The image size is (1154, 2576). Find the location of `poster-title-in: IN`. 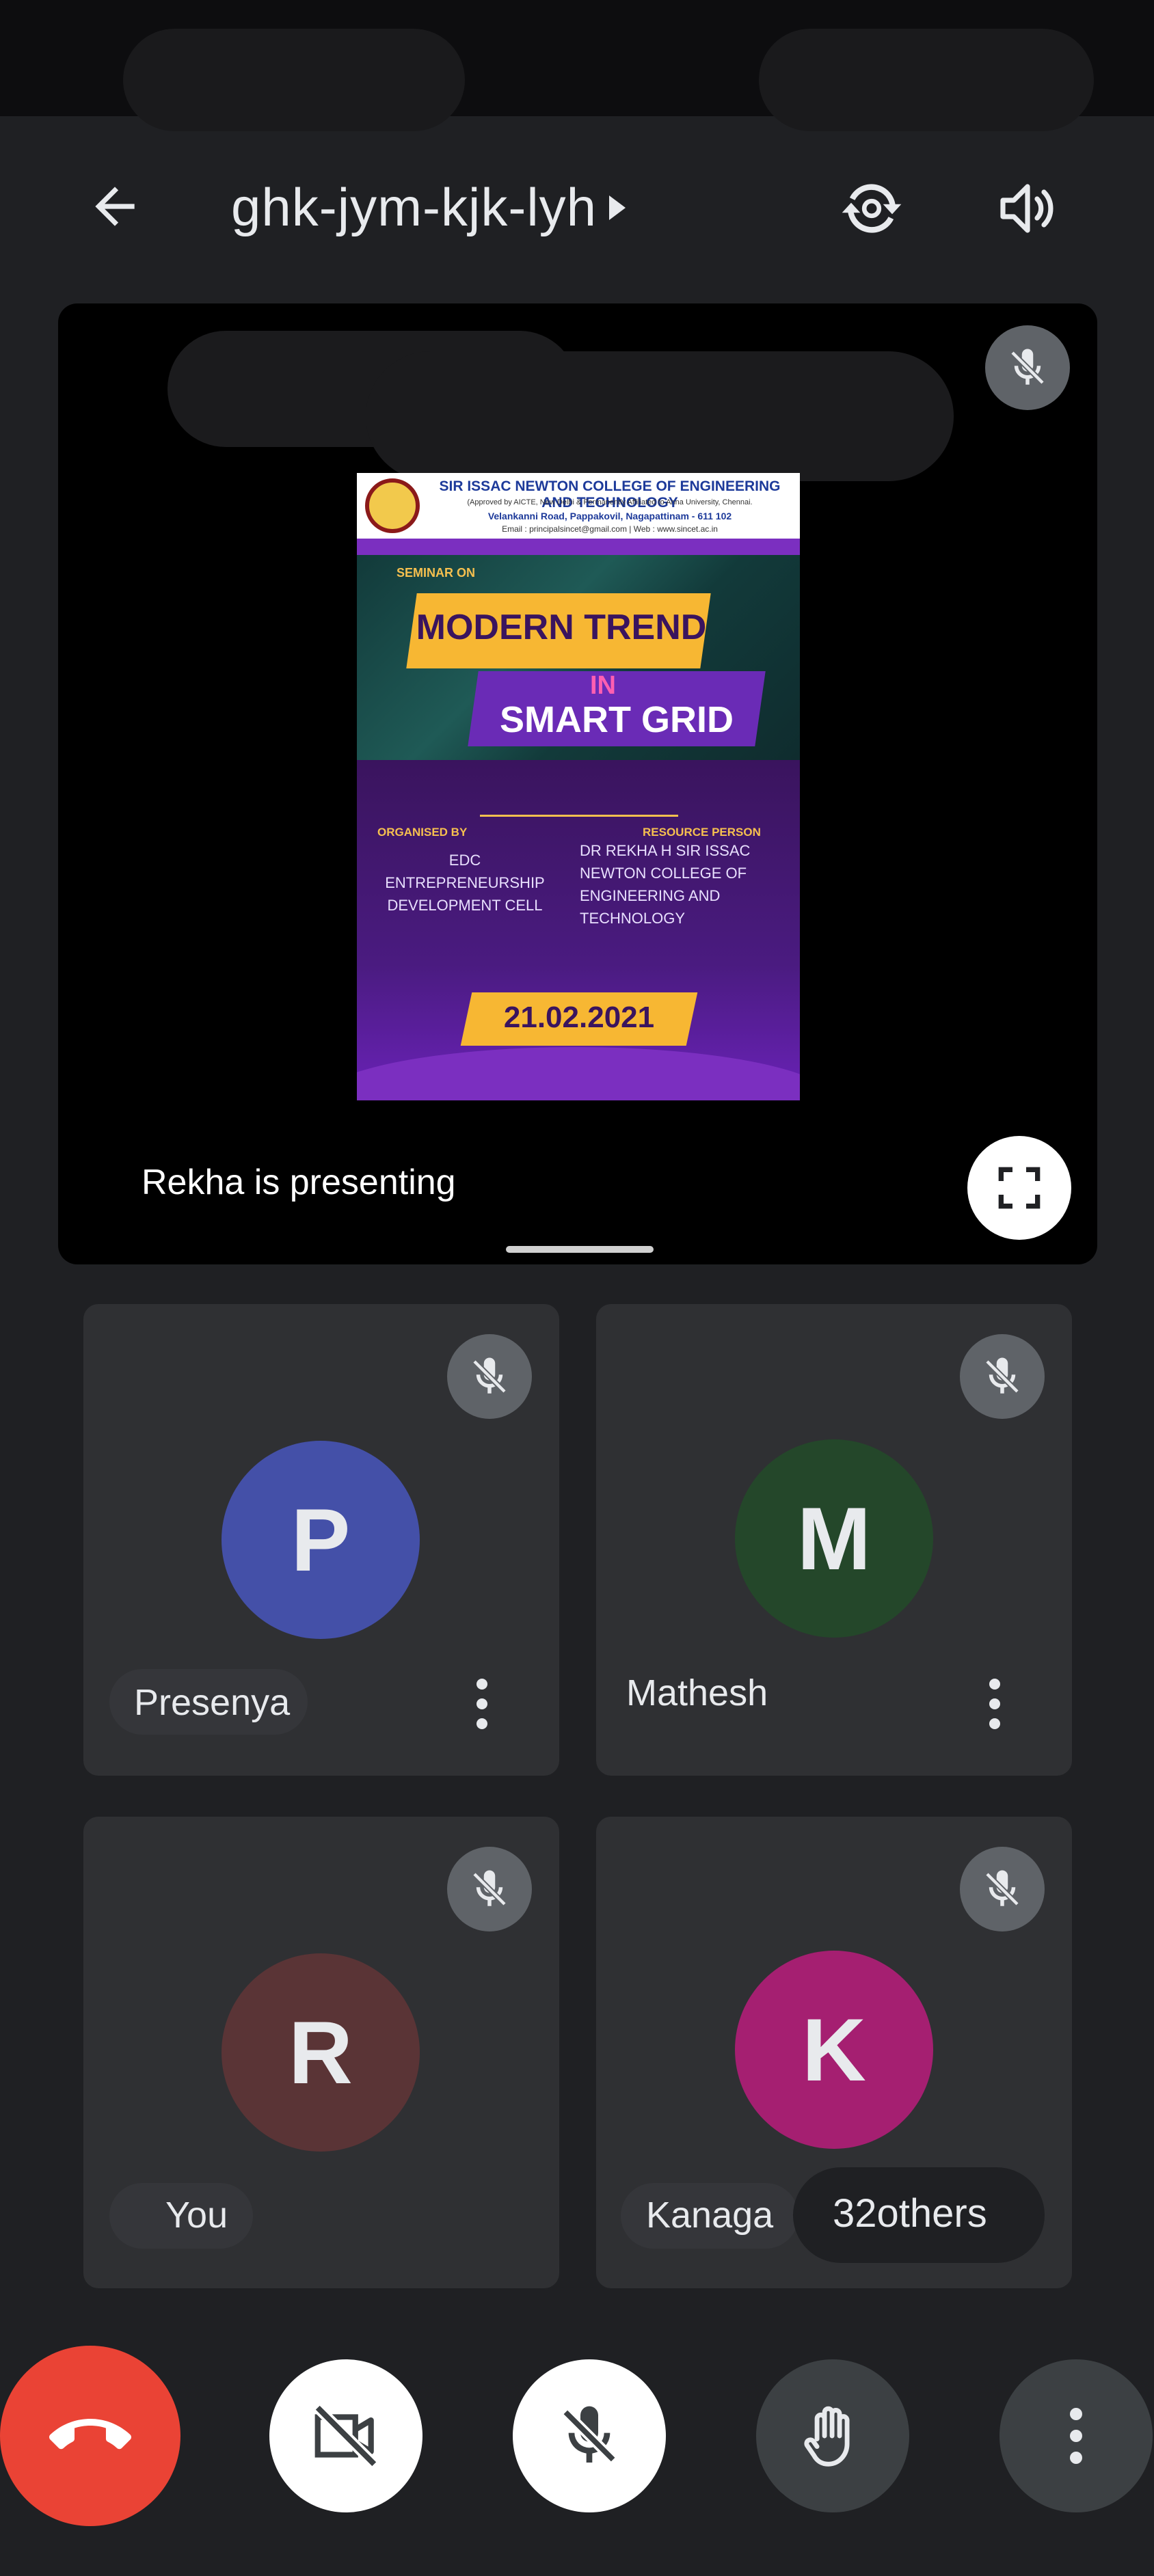

poster-title-in: IN is located at coordinates (603, 686).